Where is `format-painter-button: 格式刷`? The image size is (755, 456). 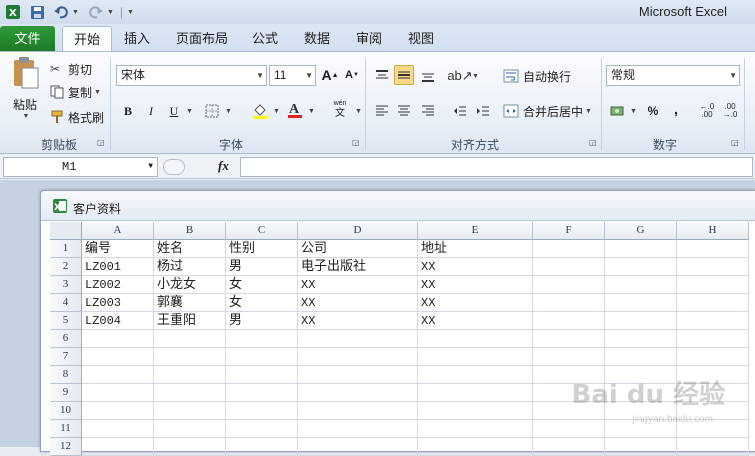
format-painter-button: 格式刷 is located at coordinates (77, 117).